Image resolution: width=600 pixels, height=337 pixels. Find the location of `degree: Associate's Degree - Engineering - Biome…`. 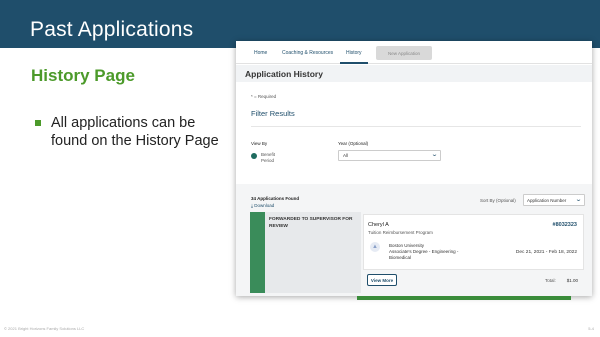

degree: Associate's Degree - Engineering - Biome… is located at coordinates (424, 254).